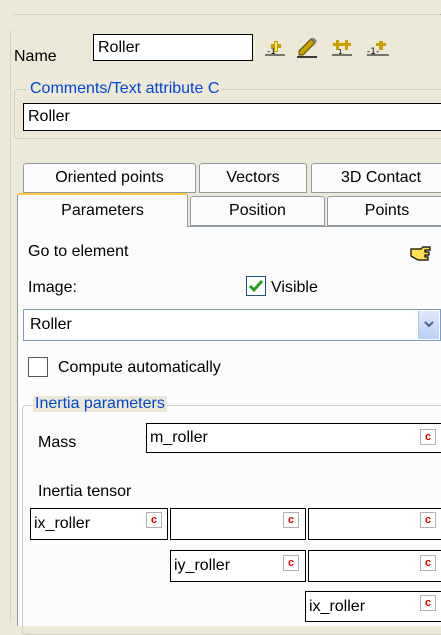 Image resolution: width=441 pixels, height=635 pixels. I want to click on mass-c-button: c, so click(428, 437).